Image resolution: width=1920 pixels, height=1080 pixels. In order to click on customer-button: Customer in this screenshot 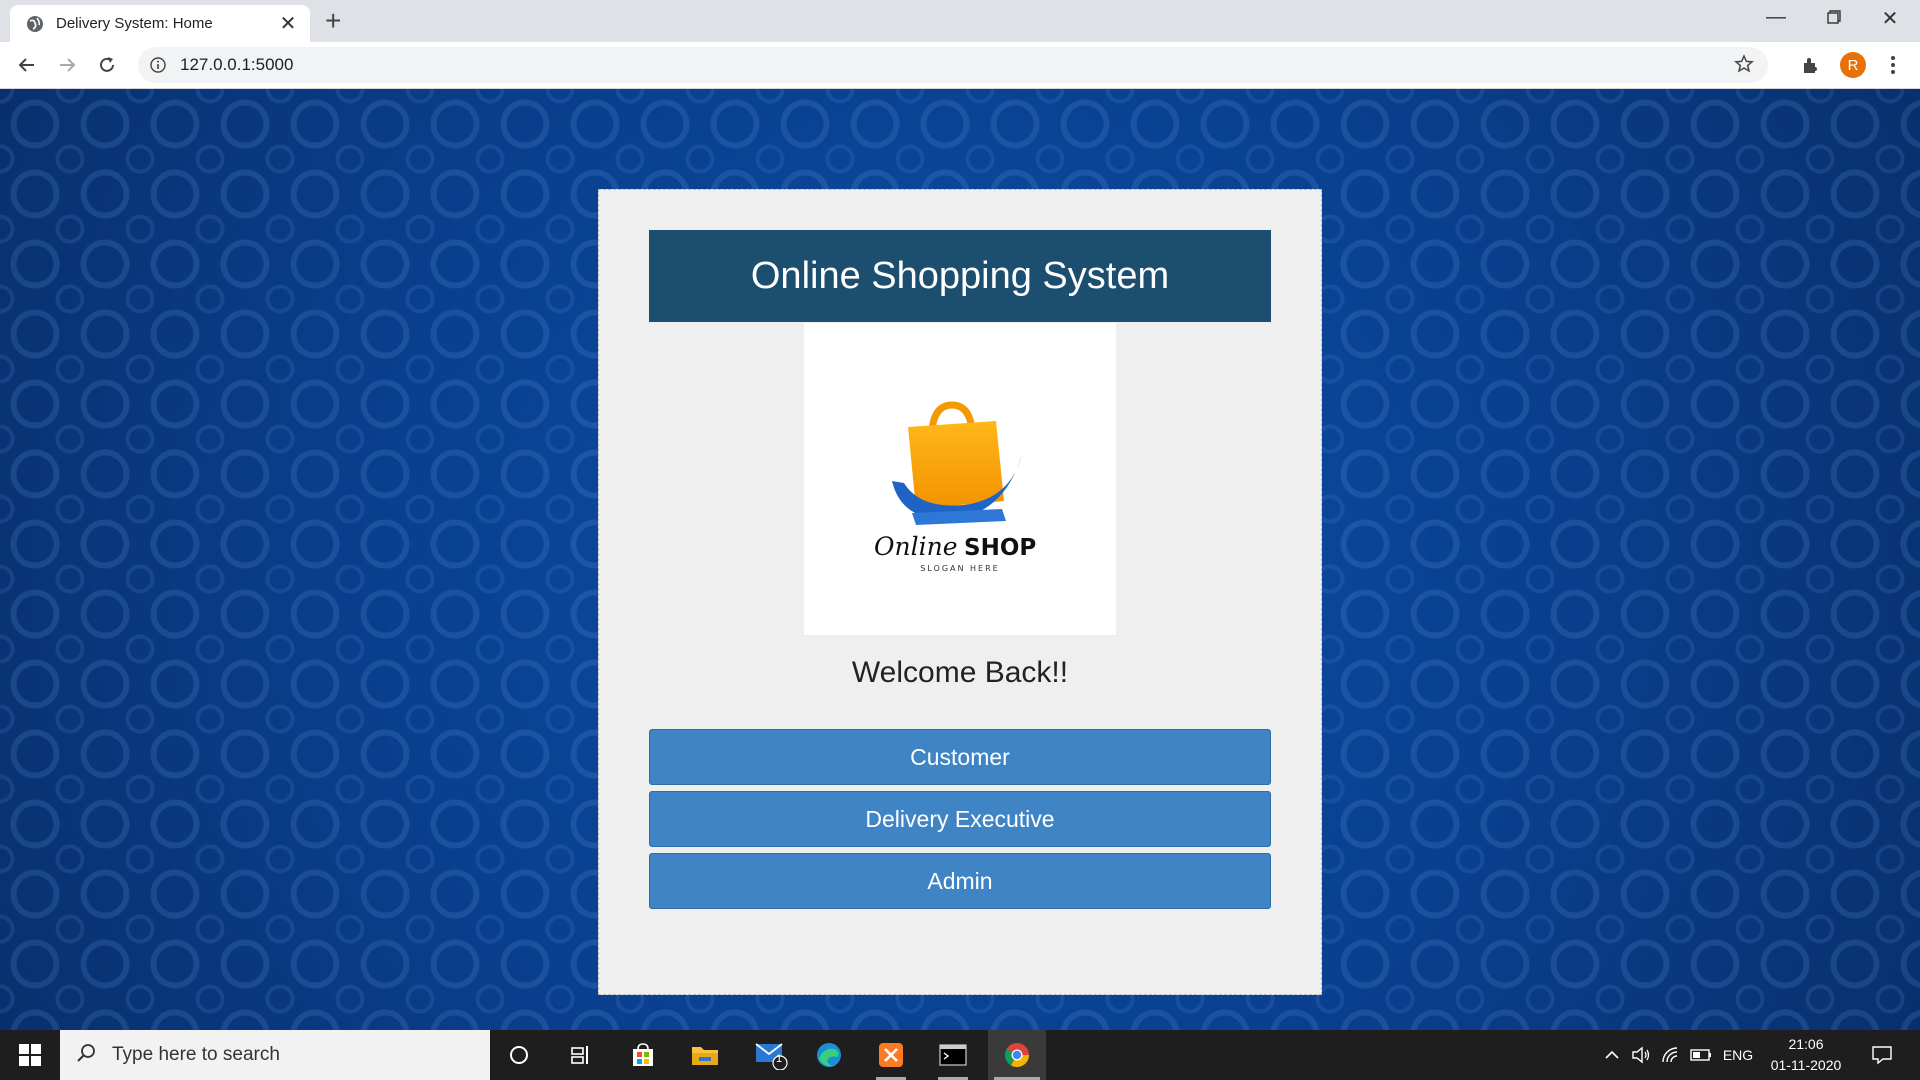, I will do `click(960, 757)`.